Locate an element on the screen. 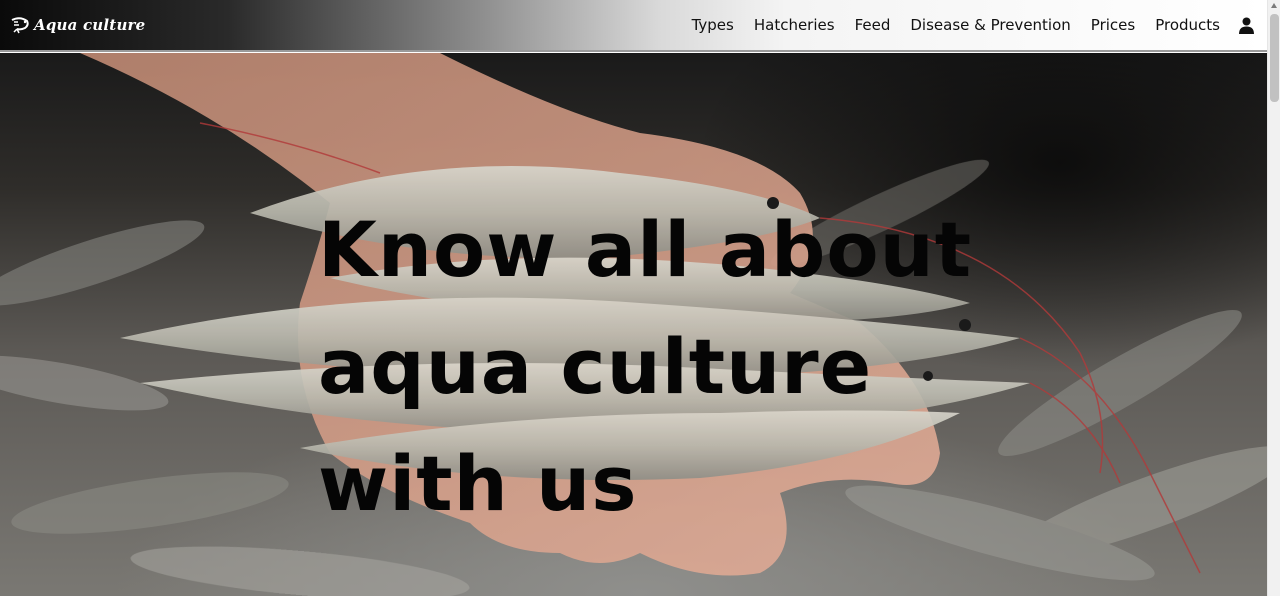 The width and height of the screenshot is (1280, 596). scrollbar-thumb is located at coordinates (1274, 58).